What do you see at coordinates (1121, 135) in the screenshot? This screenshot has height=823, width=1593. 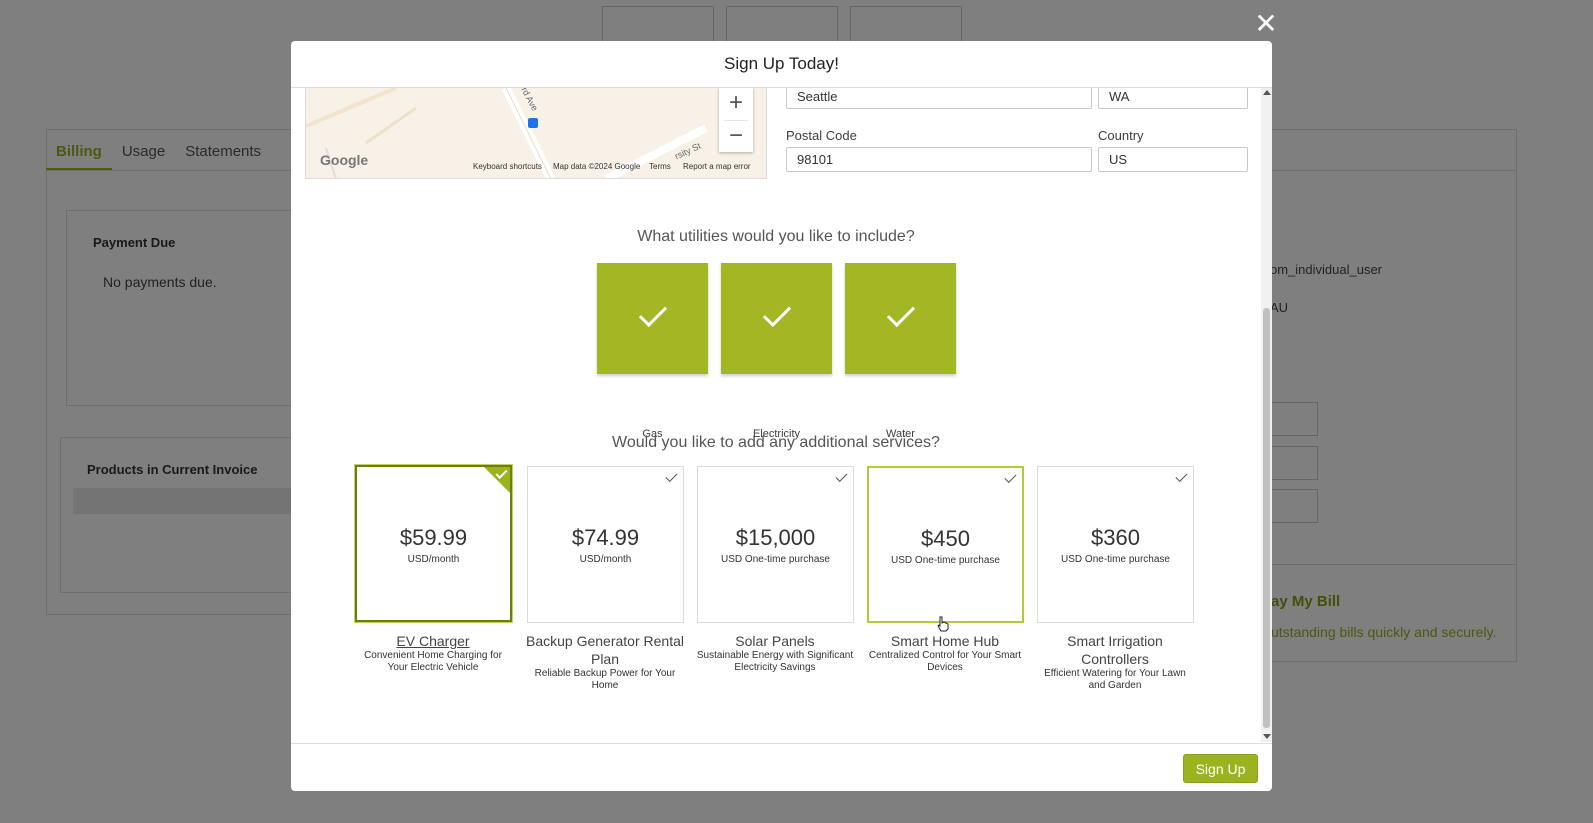 I see `country-label: Country` at bounding box center [1121, 135].